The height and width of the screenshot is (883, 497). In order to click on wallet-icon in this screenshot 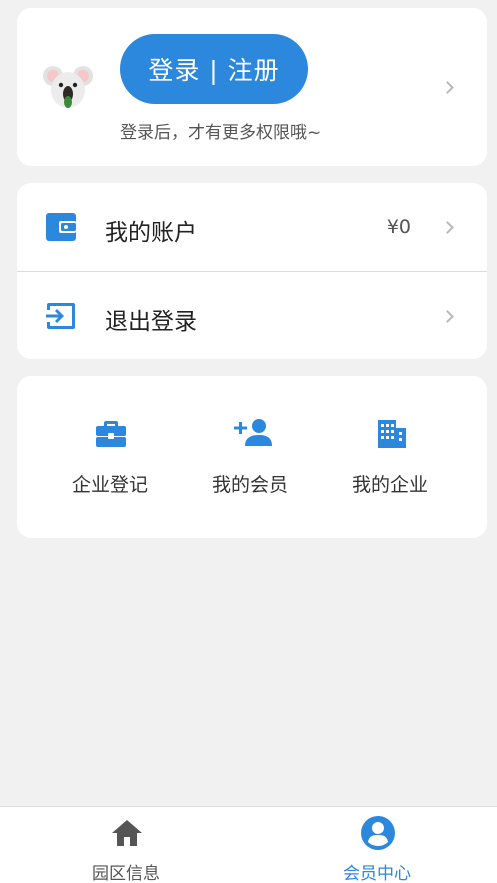, I will do `click(61, 227)`.